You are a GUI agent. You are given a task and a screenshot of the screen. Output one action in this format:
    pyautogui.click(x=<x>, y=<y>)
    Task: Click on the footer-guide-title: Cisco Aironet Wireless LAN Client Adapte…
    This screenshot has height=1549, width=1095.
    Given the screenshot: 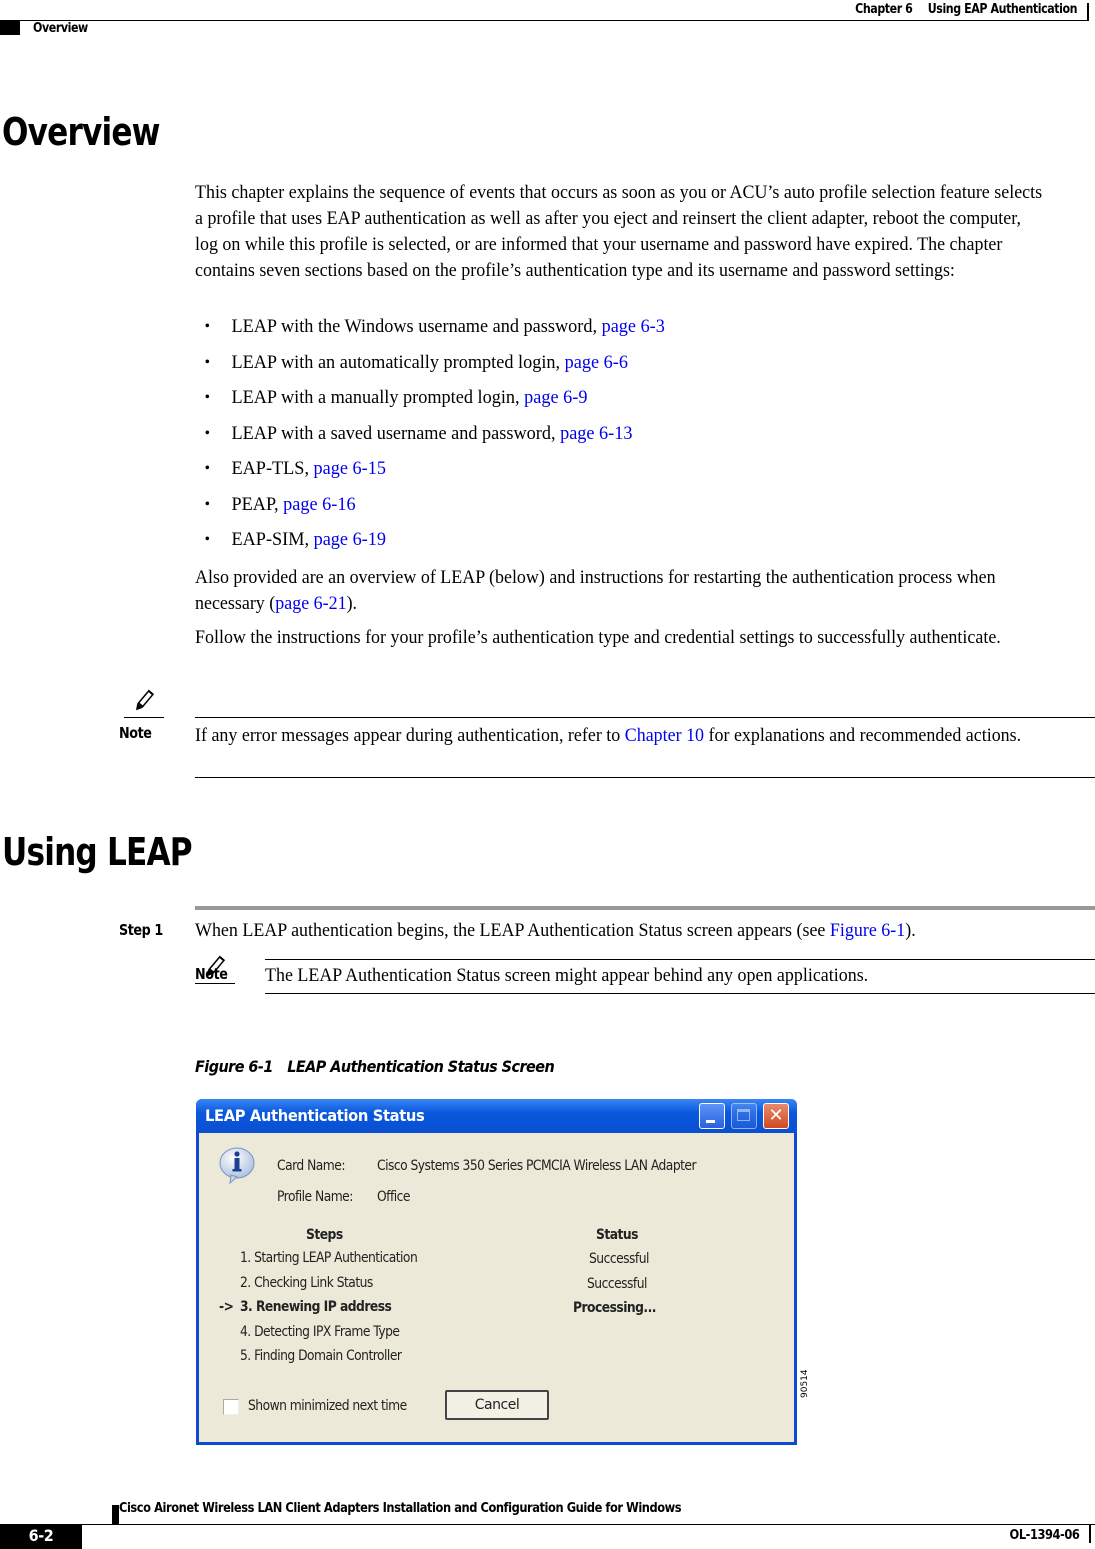 What is the action you would take?
    pyautogui.click(x=400, y=1508)
    